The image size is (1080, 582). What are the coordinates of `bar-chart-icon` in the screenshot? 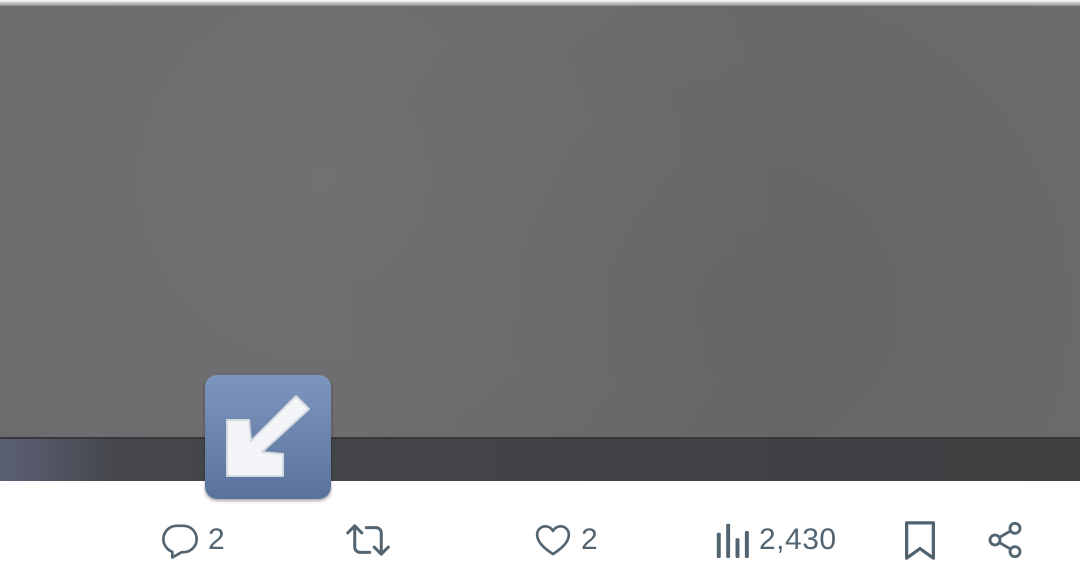 It's located at (733, 540).